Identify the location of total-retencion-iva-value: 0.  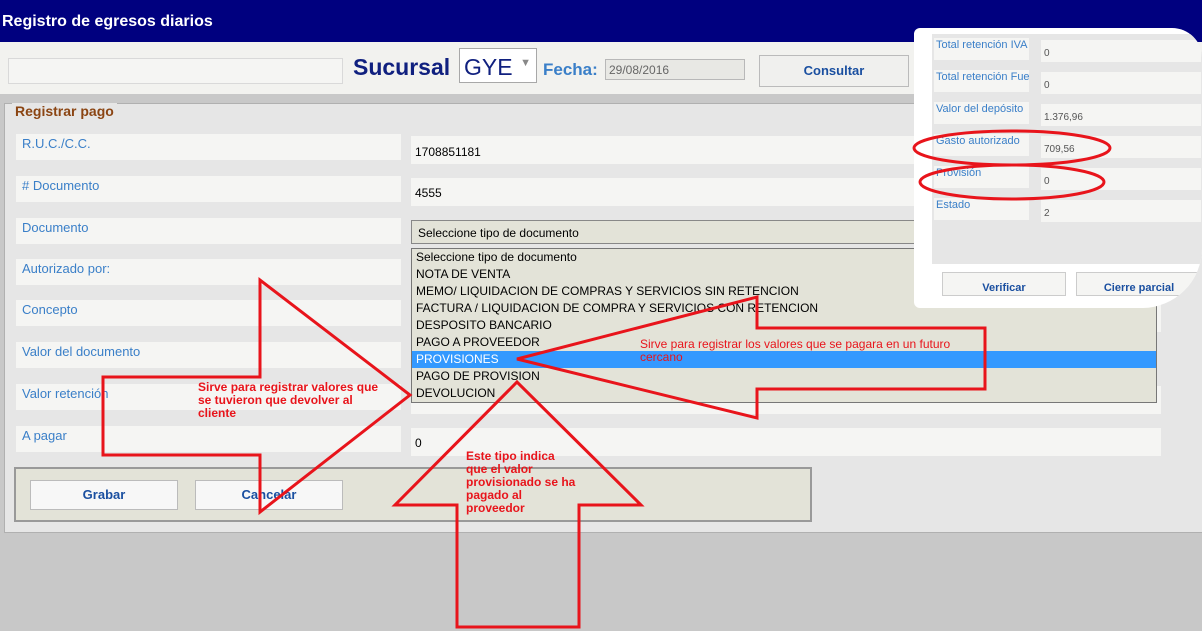
(1121, 51).